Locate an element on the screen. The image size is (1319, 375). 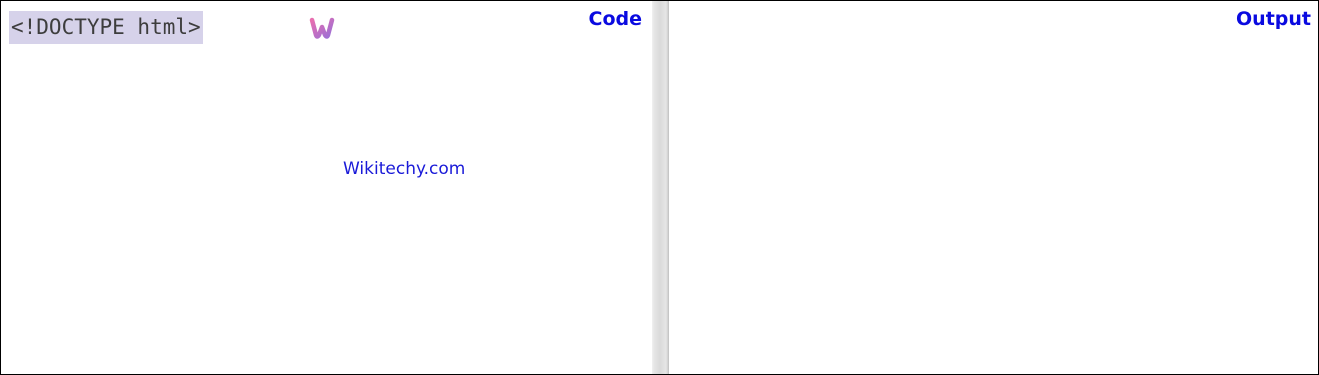
wikitechy-logo-icon is located at coordinates (323, 33).